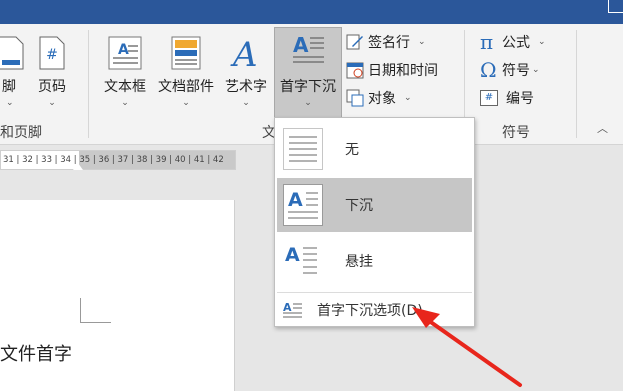 This screenshot has height=391, width=623. Describe the element at coordinates (467, 347) in the screenshot. I see `annotation-arrow` at that location.